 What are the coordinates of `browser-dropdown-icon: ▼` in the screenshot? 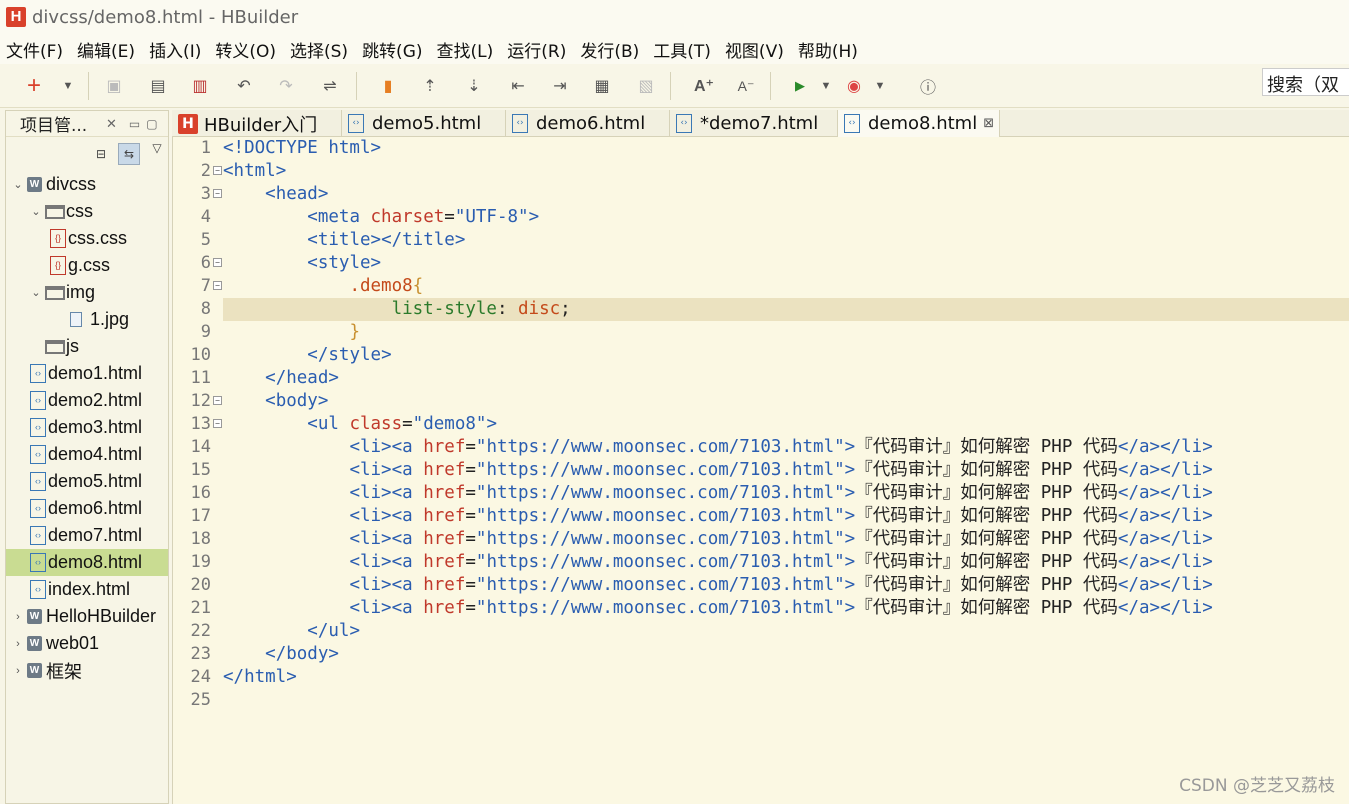 It's located at (880, 86).